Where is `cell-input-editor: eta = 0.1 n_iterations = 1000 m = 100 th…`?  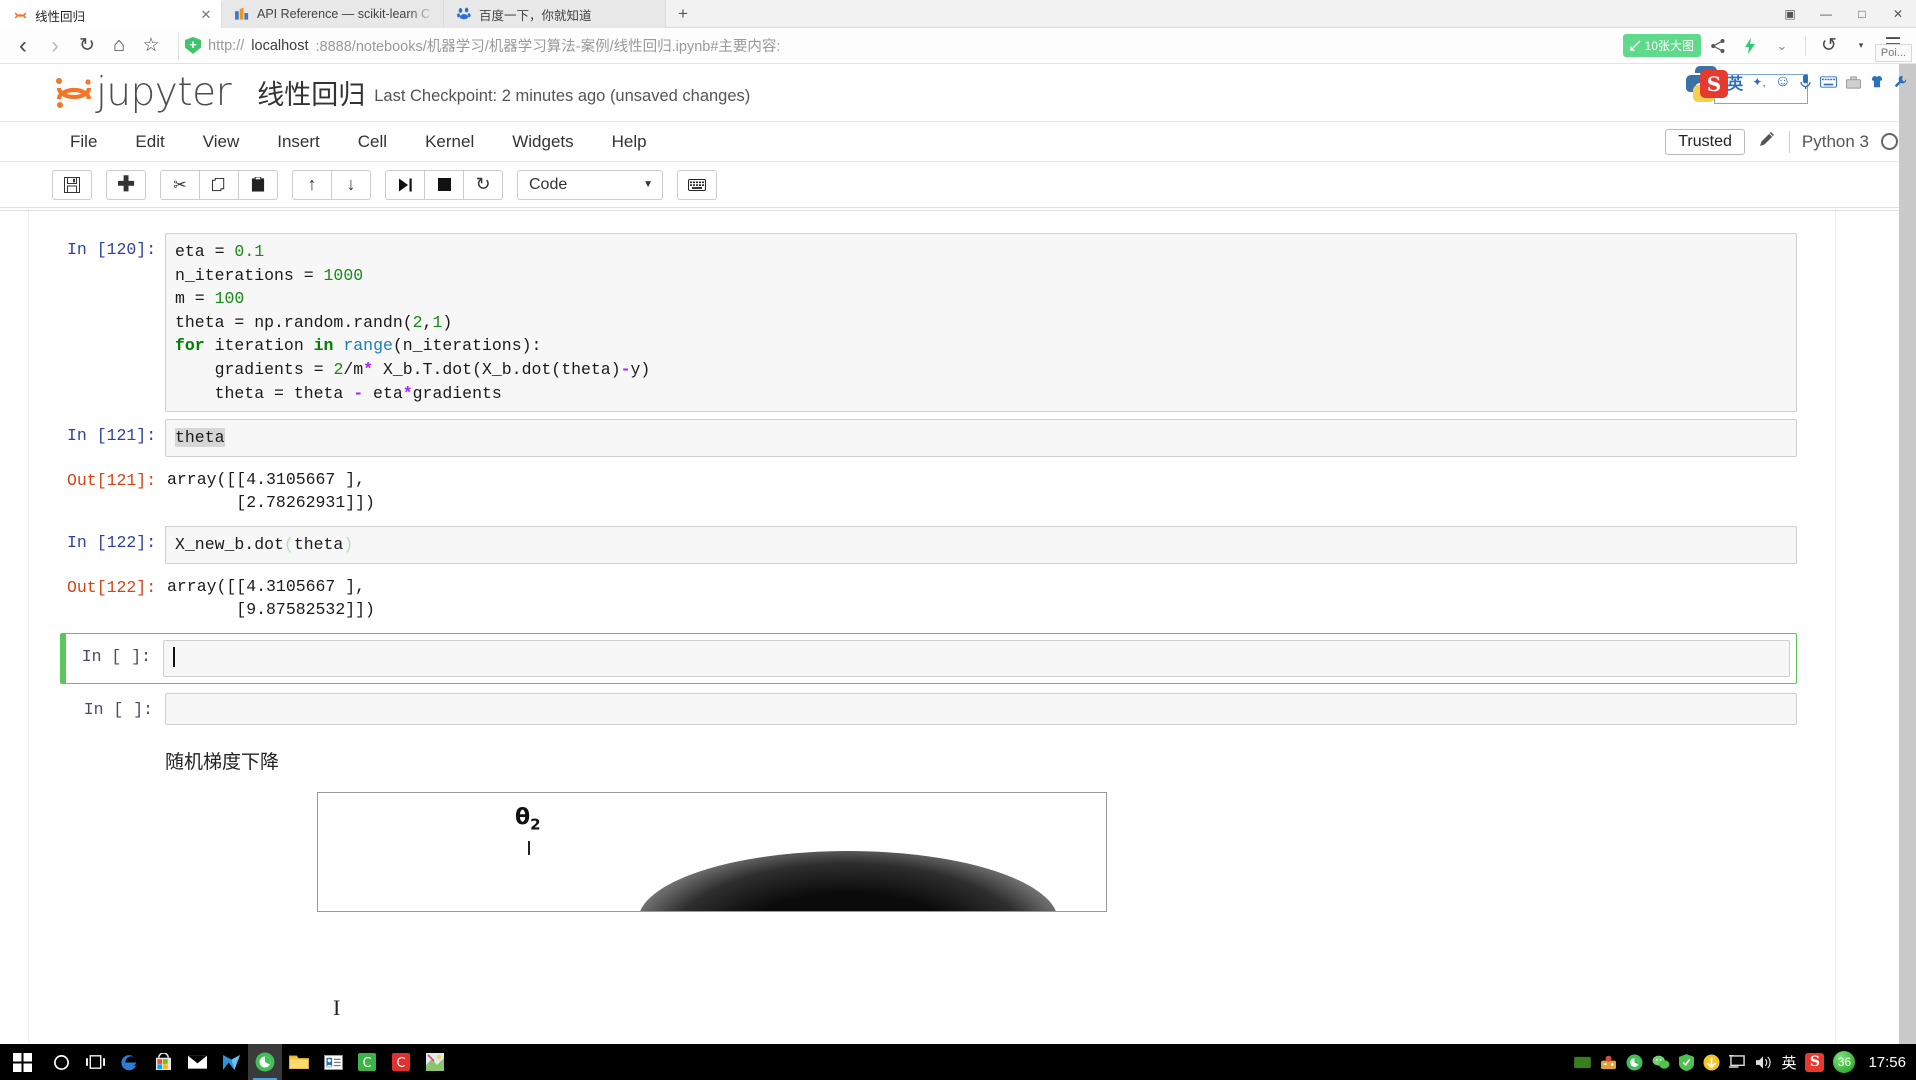 cell-input-editor: eta = 0.1 n_iterations = 1000 m = 100 th… is located at coordinates (981, 323).